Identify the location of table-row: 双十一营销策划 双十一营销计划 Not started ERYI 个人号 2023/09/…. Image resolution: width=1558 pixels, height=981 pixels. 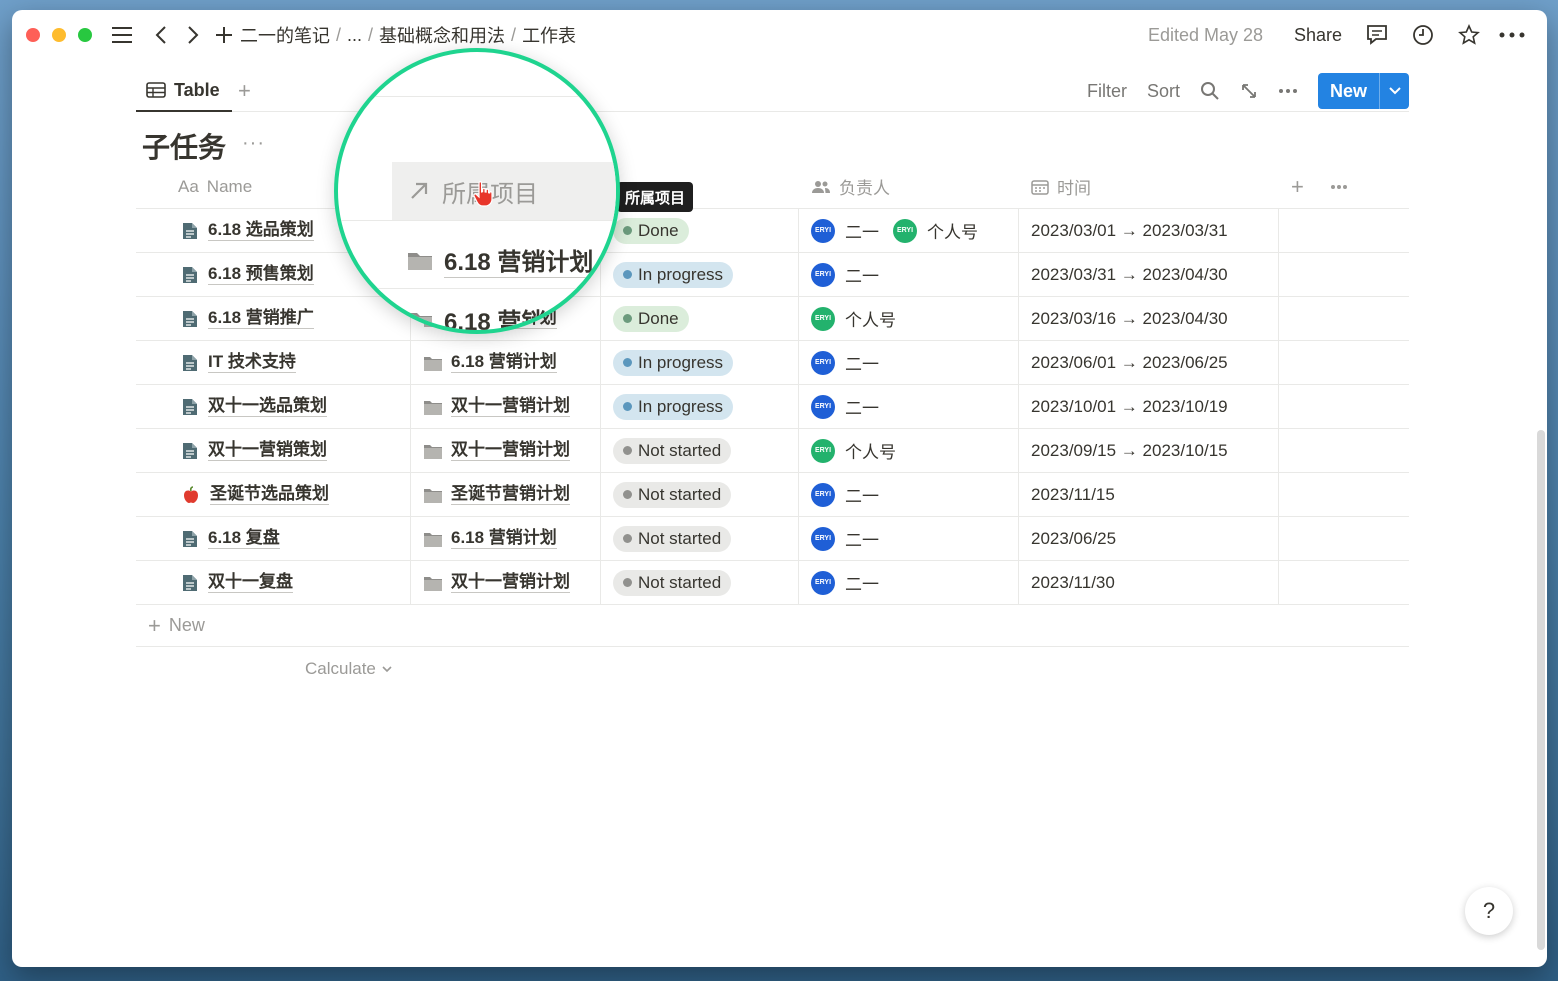
(772, 451).